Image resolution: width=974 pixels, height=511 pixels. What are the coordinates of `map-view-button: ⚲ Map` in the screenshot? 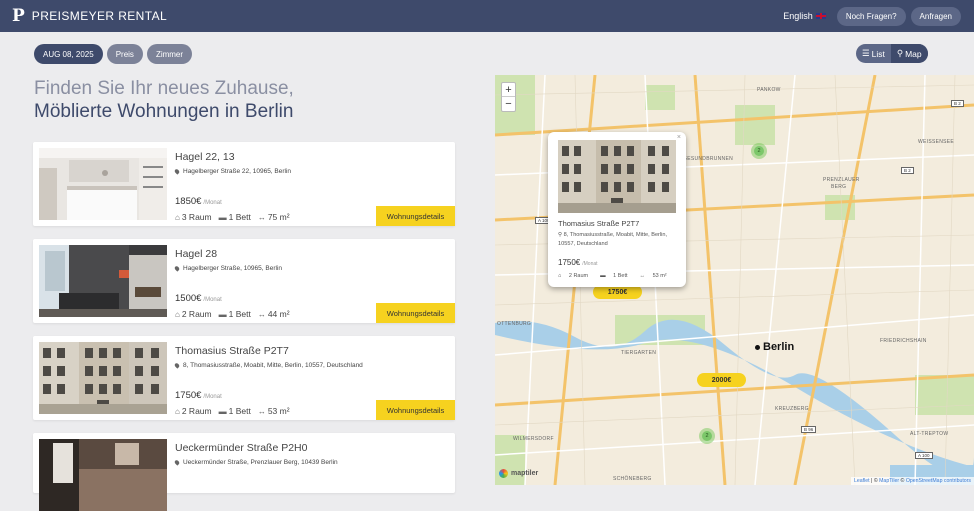 It's located at (909, 53).